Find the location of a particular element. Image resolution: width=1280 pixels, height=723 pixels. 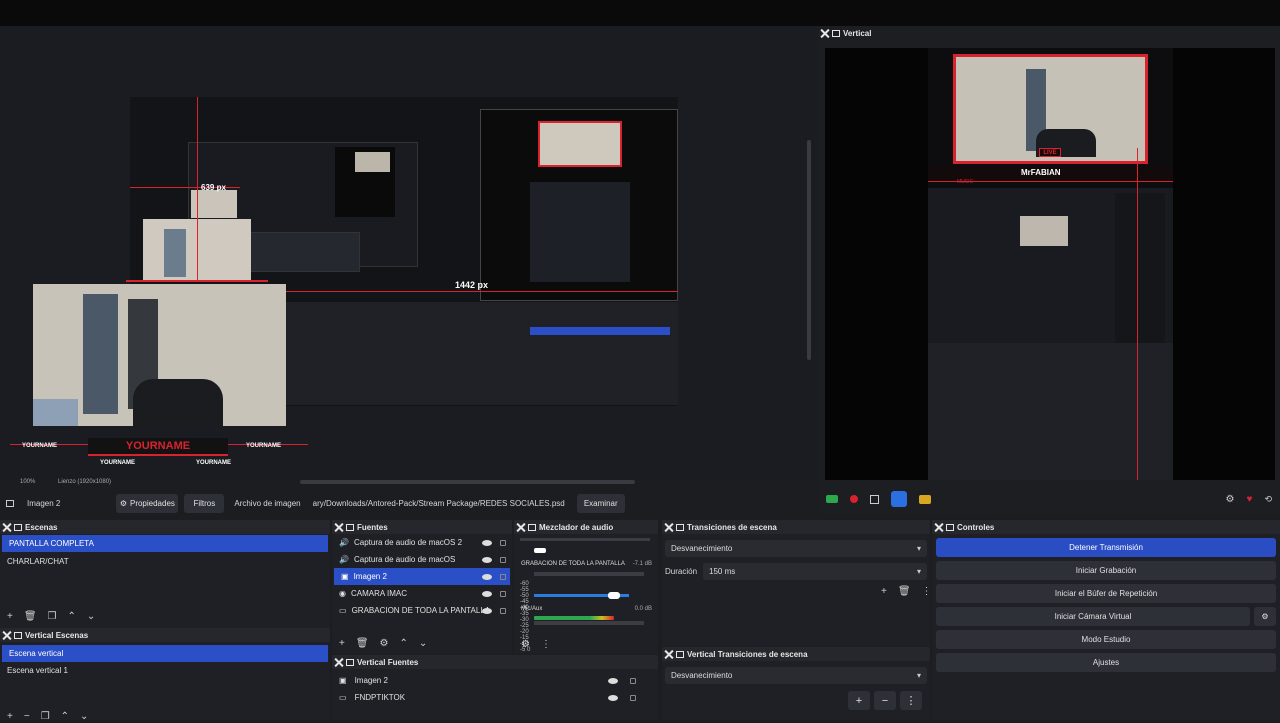

source-item: ▣ Imagen 2 is located at coordinates (422, 576).